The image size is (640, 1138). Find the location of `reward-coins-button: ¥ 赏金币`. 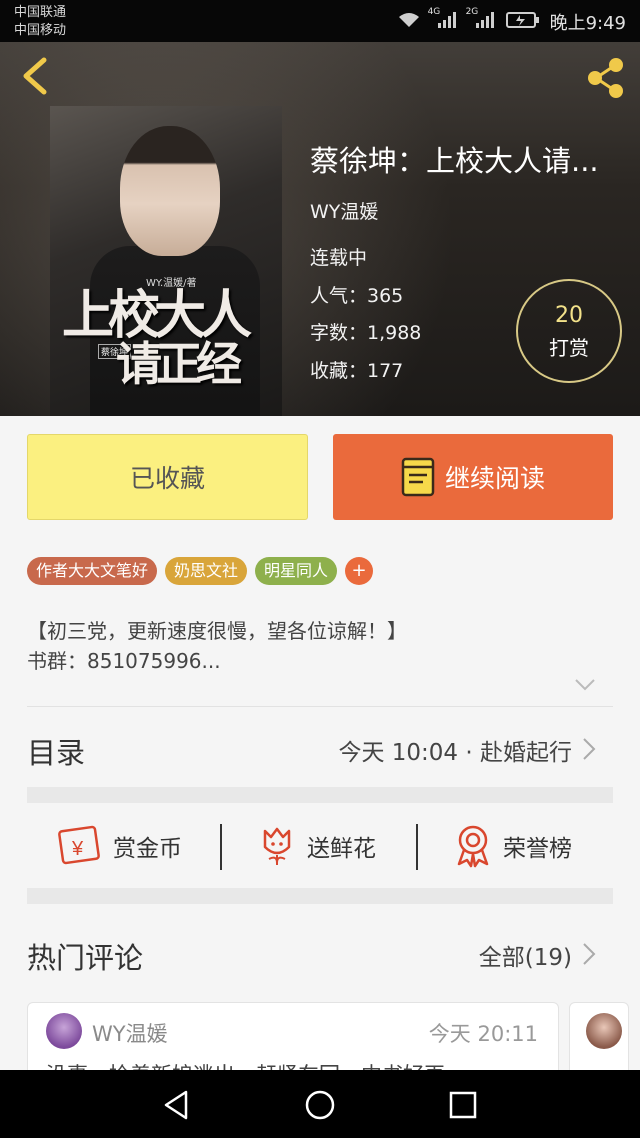

reward-coins-button: ¥ 赏金币 is located at coordinates (119, 846).